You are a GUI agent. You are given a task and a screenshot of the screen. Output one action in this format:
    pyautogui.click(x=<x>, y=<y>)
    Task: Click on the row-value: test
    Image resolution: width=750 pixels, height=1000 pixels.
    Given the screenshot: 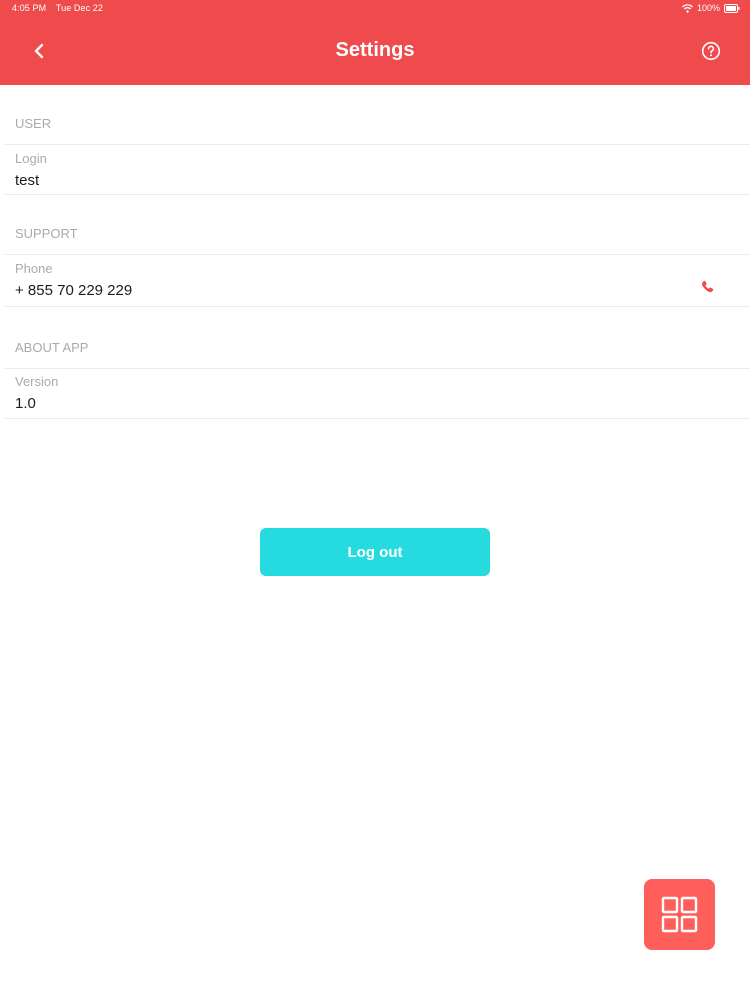 What is the action you would take?
    pyautogui.click(x=27, y=180)
    